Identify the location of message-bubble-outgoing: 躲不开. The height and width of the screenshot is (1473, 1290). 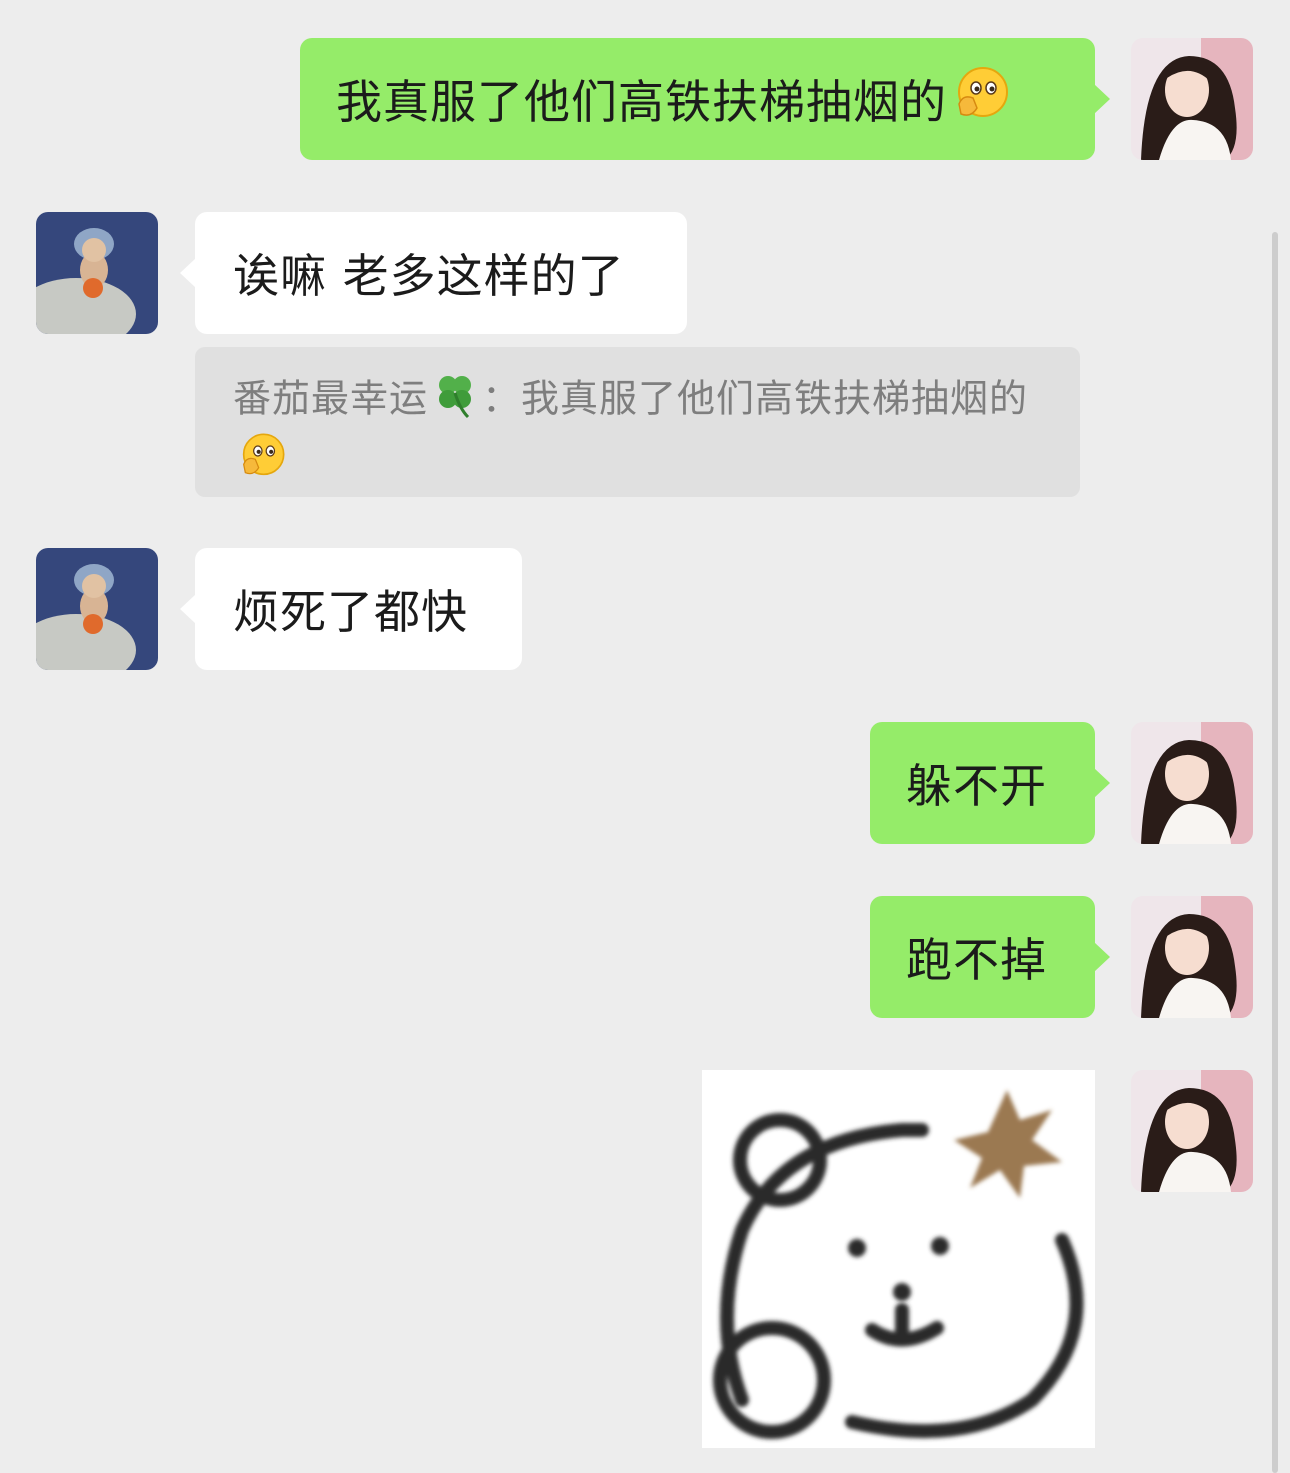
(990, 783).